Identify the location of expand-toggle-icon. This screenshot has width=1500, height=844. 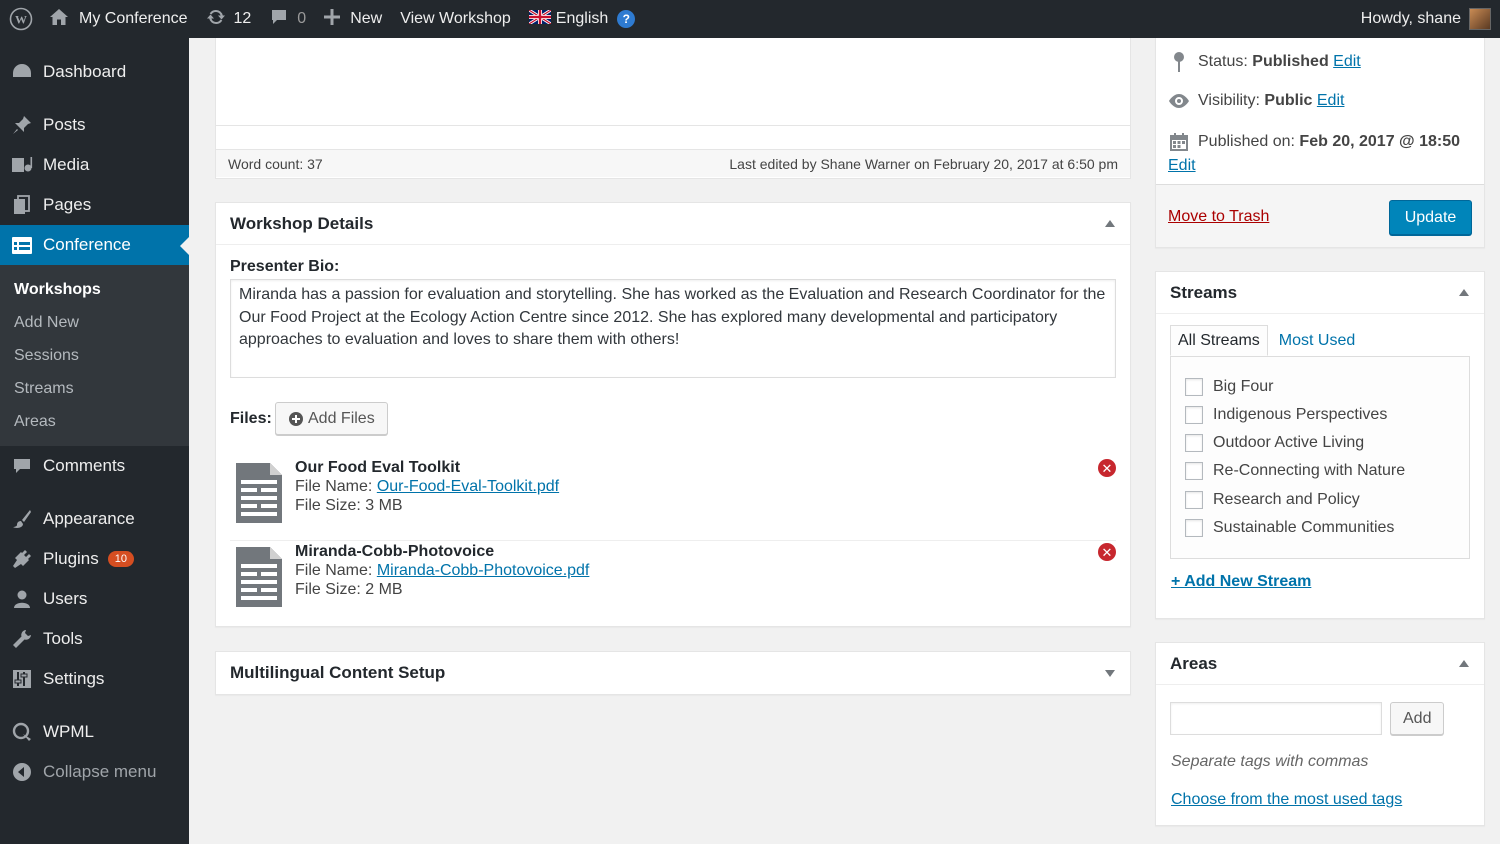
(1110, 673).